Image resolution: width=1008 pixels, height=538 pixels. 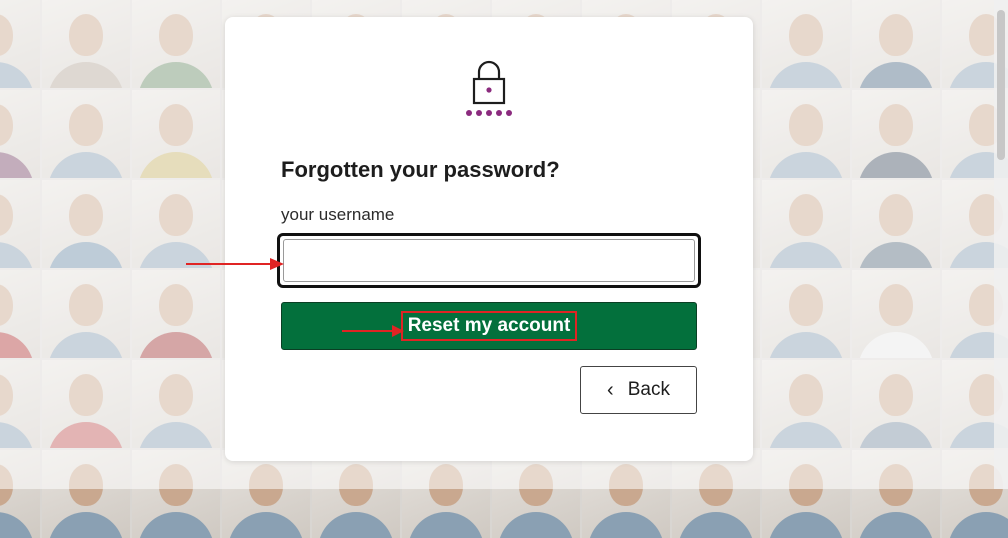 What do you see at coordinates (373, 331) in the screenshot?
I see `annotation-arrow-reset` at bounding box center [373, 331].